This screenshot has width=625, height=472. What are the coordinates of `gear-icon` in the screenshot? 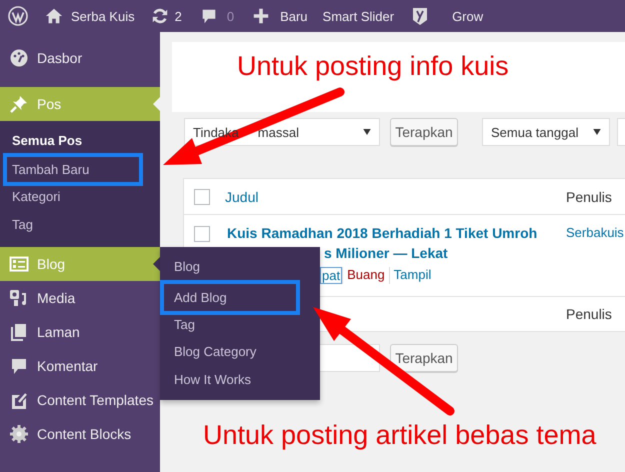 It's located at (19, 434).